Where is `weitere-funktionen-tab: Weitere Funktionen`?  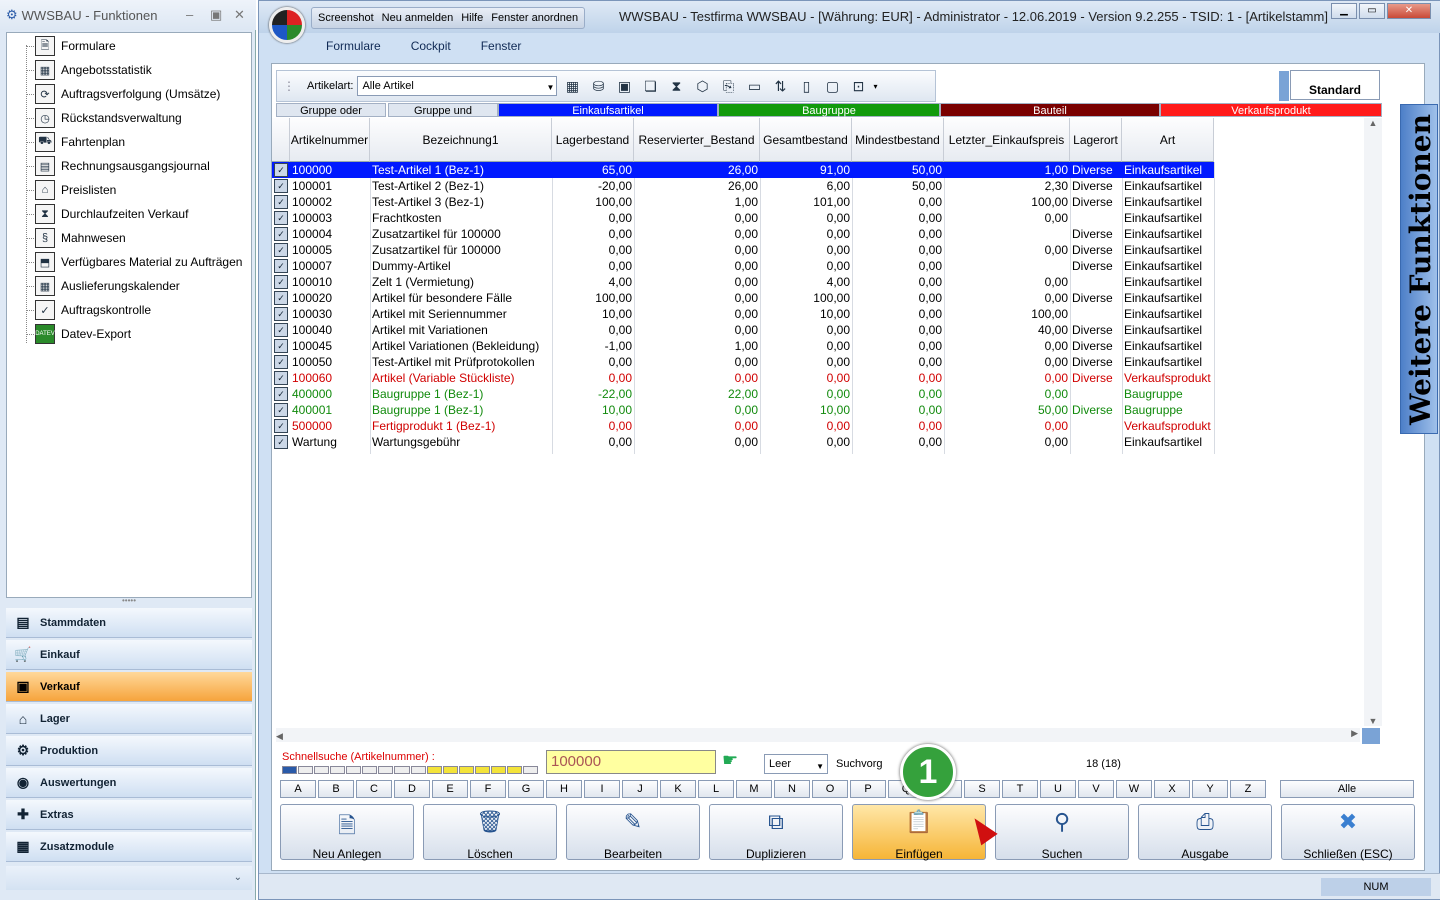
weitere-funktionen-tab: Weitere Funktionen is located at coordinates (1419, 269).